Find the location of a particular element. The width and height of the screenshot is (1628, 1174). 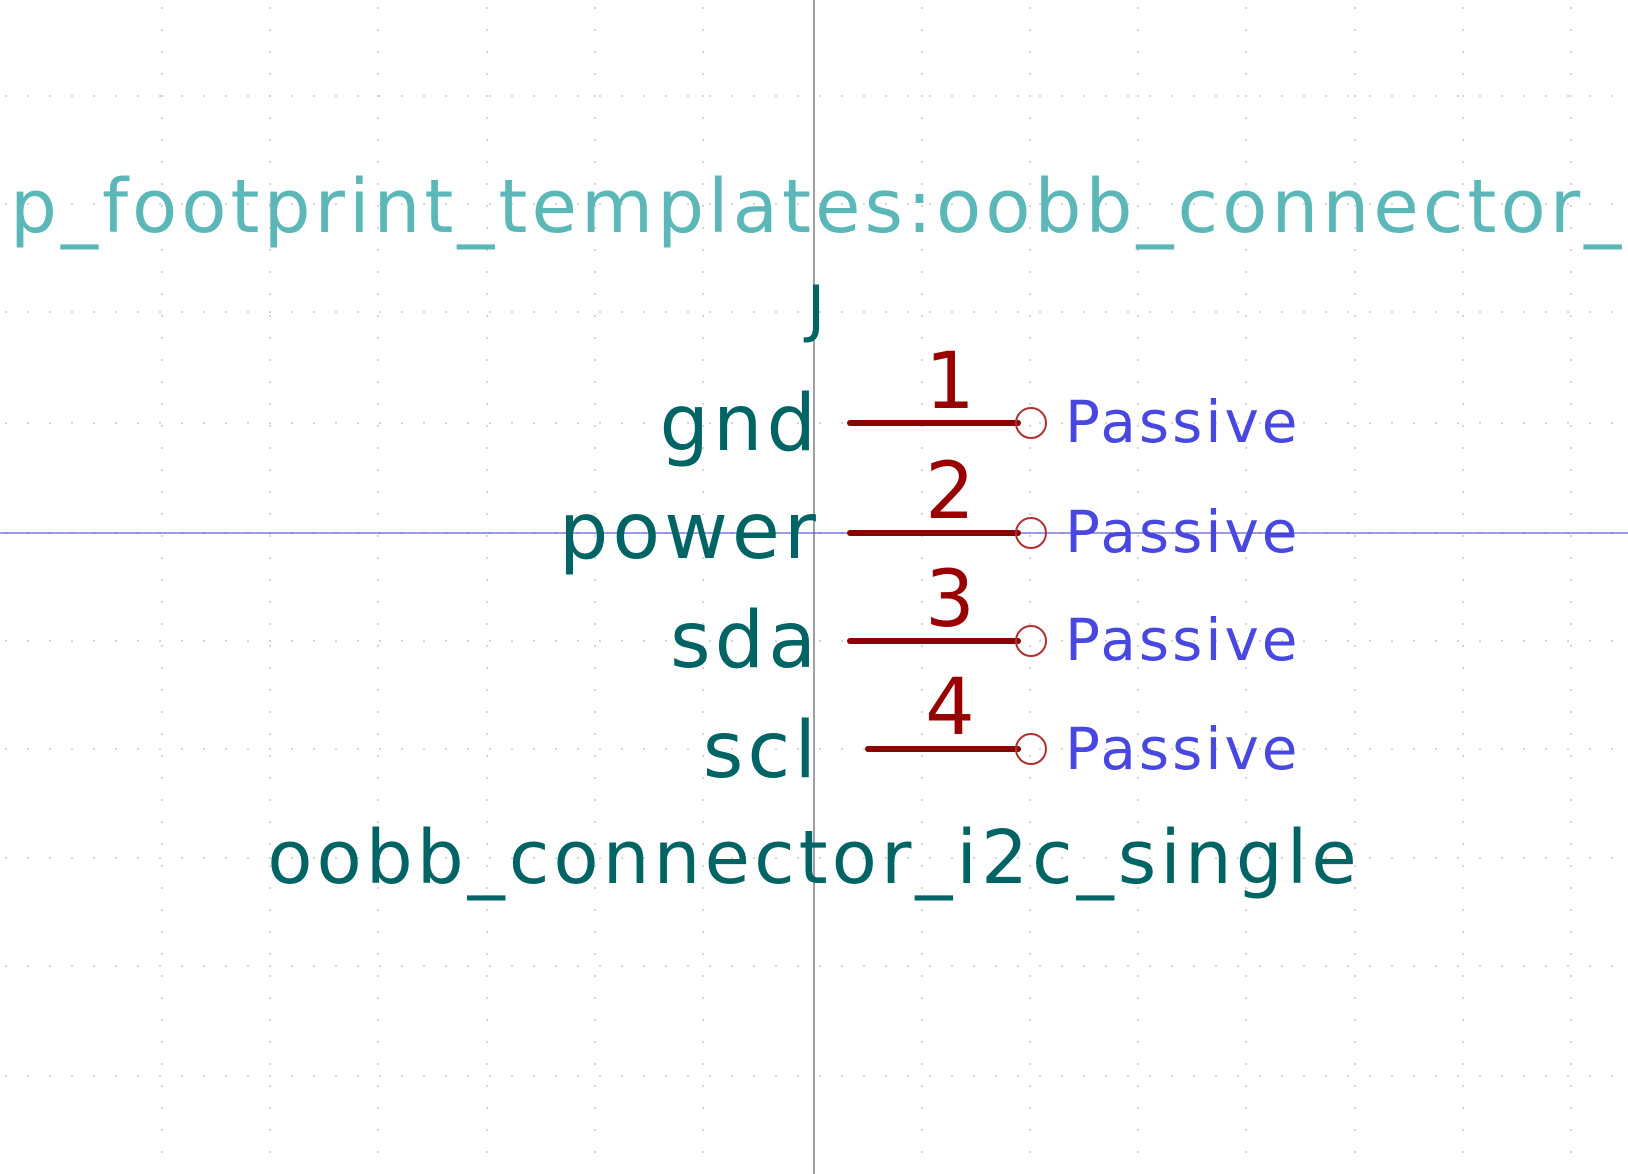

pin-name: power is located at coordinates (689, 532).